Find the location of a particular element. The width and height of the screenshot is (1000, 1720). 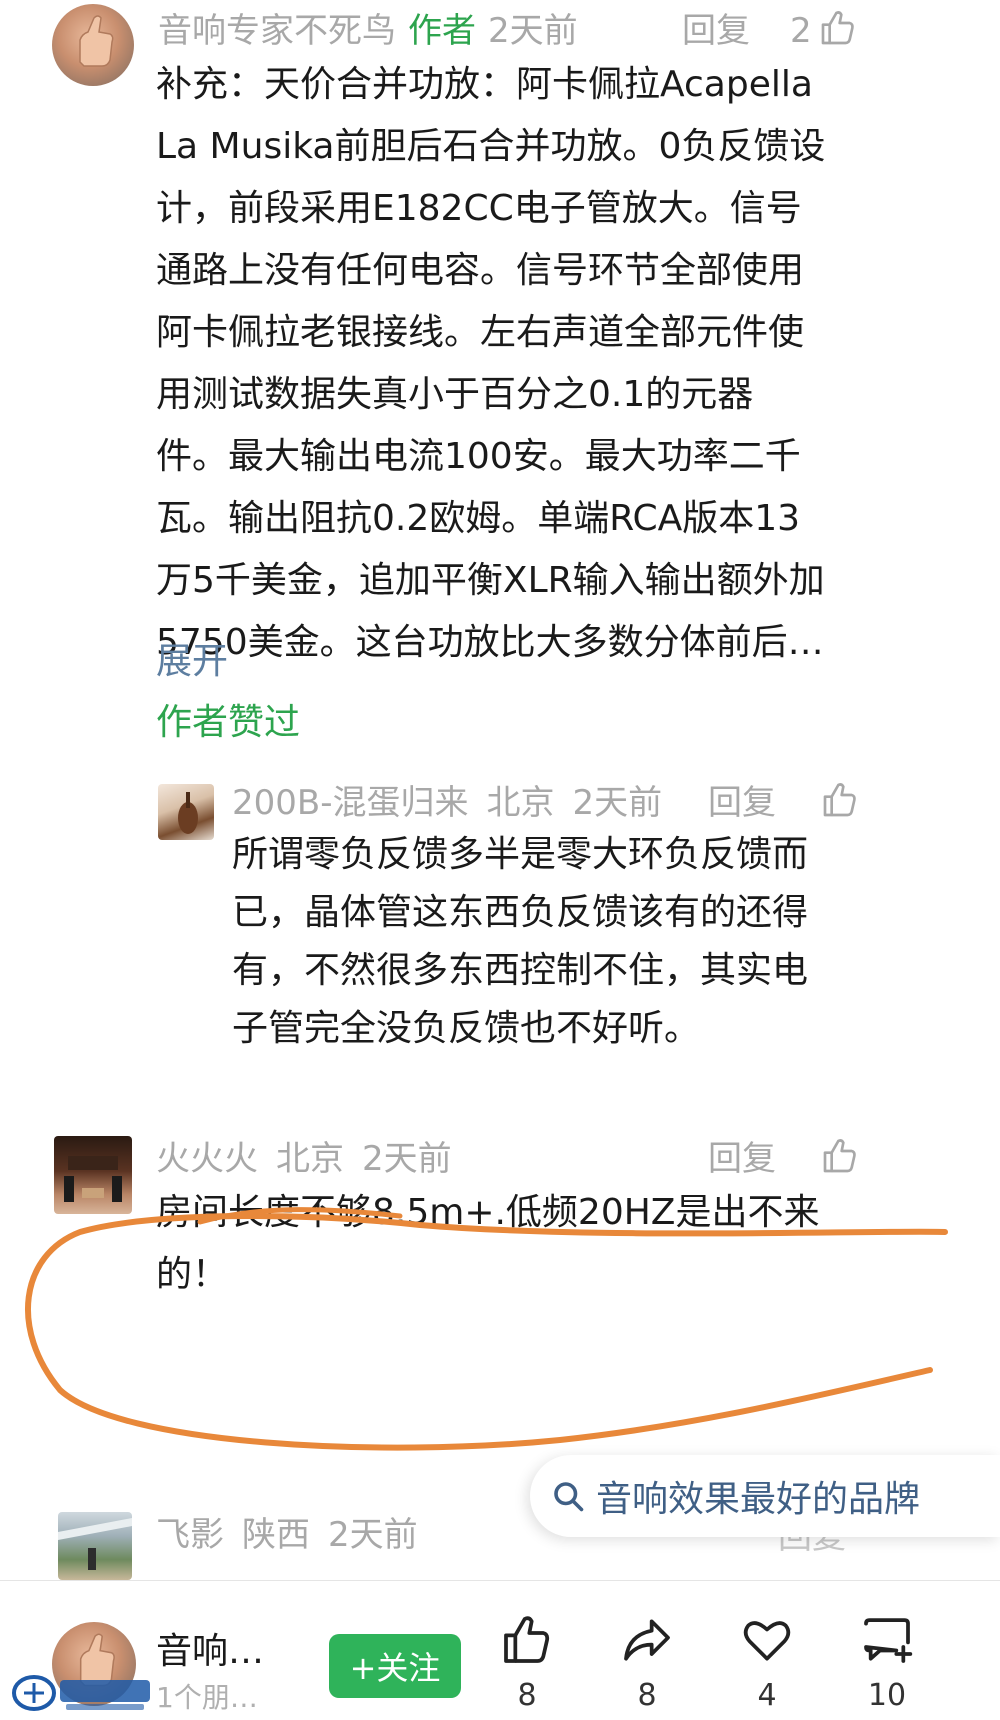

favorite-count: 4 is located at coordinates (767, 1695).